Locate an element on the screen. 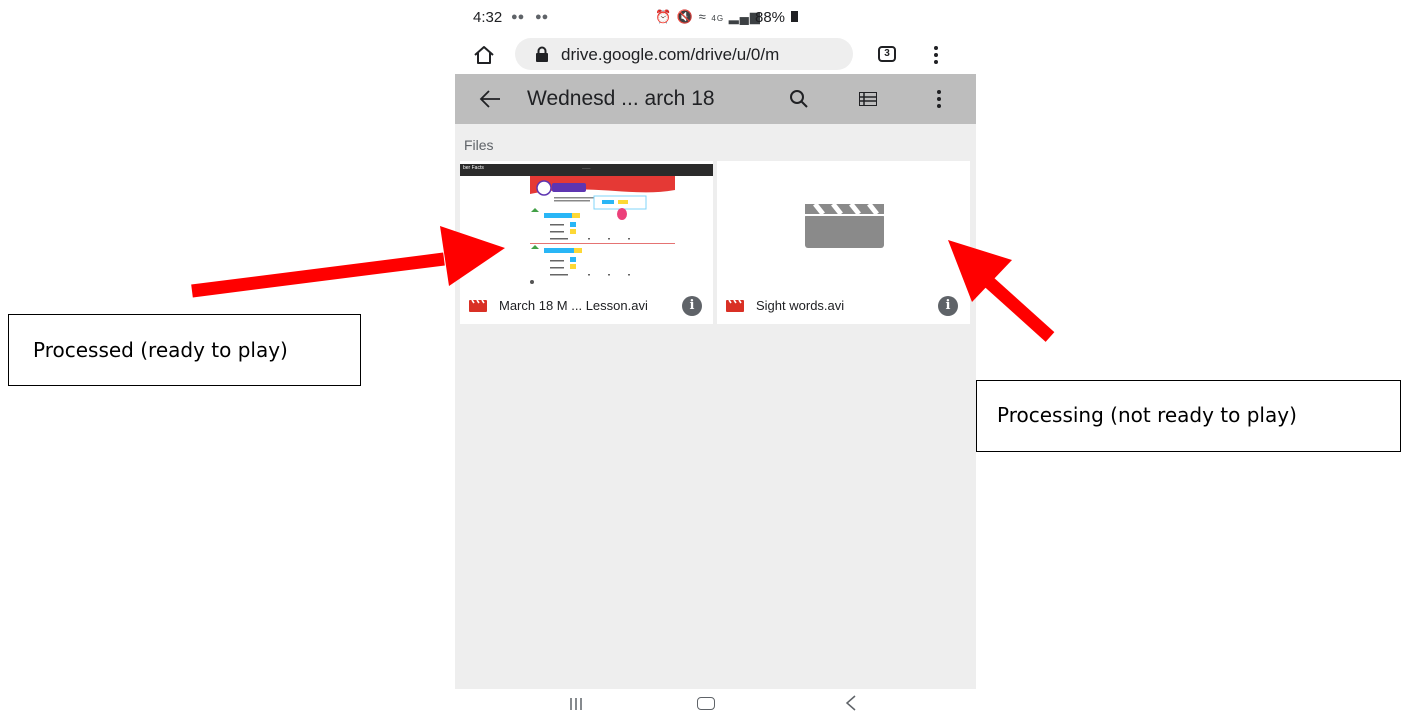  left-arrow is located at coordinates (348, 262).